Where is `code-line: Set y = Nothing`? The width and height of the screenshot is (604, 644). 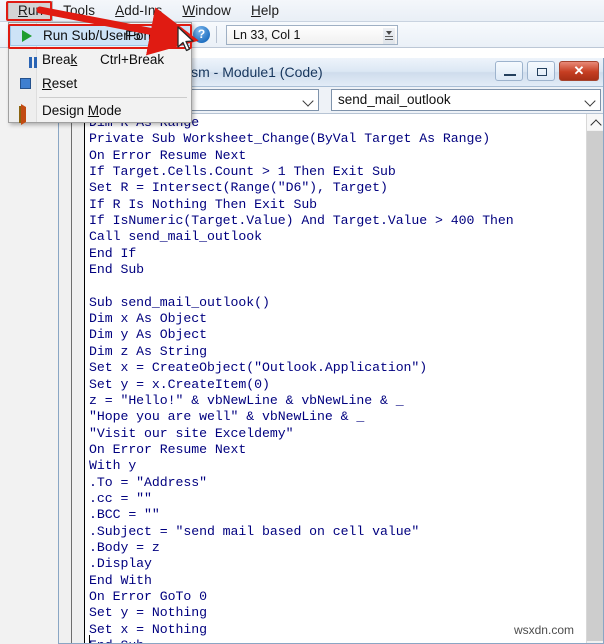
code-line: Set y = Nothing is located at coordinates (148, 613).